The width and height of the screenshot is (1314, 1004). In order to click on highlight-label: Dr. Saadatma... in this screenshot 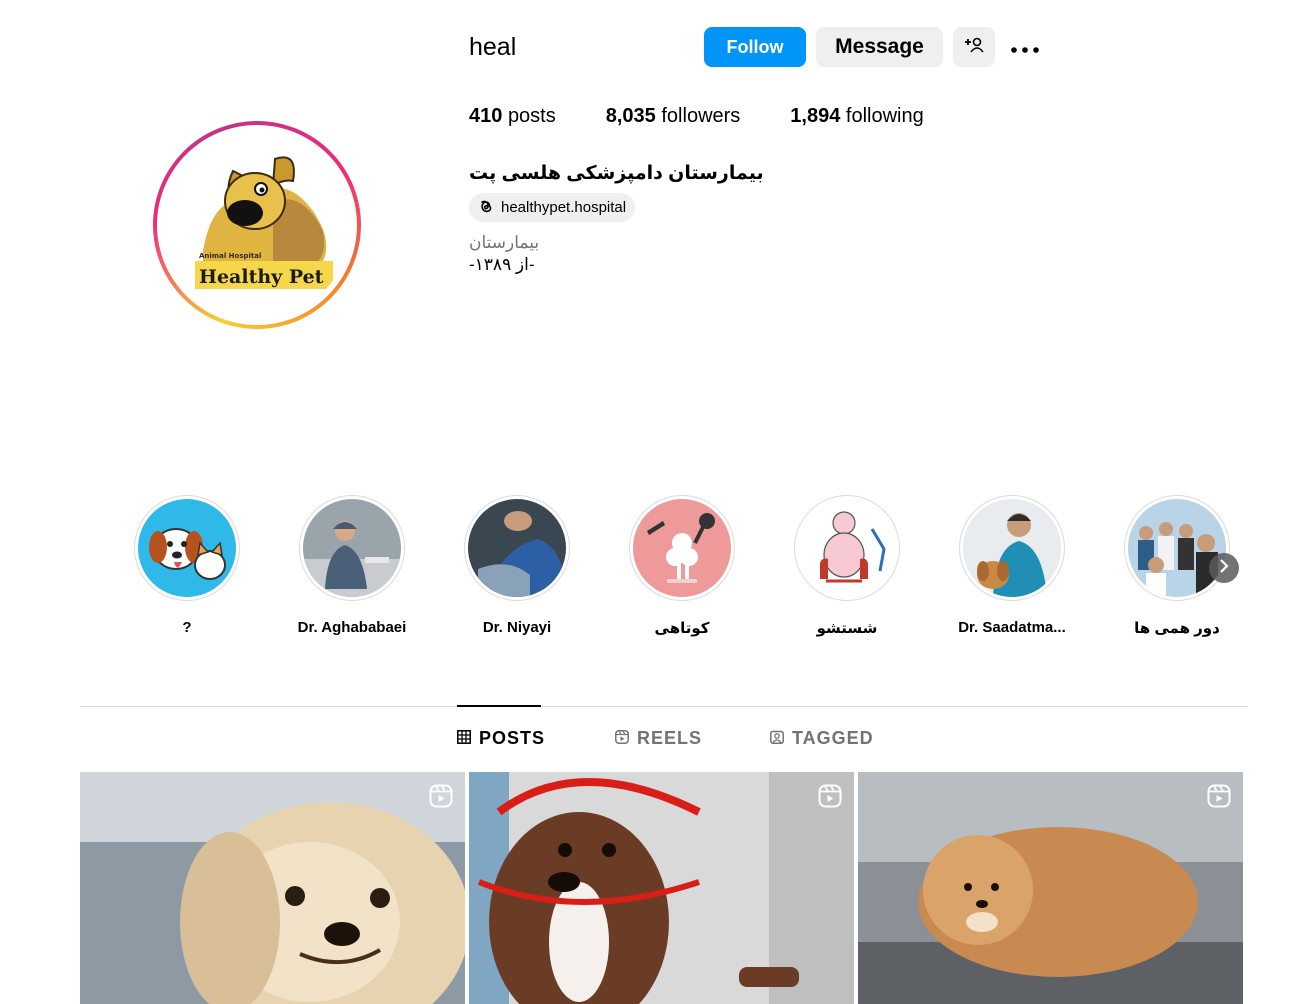, I will do `click(1012, 627)`.